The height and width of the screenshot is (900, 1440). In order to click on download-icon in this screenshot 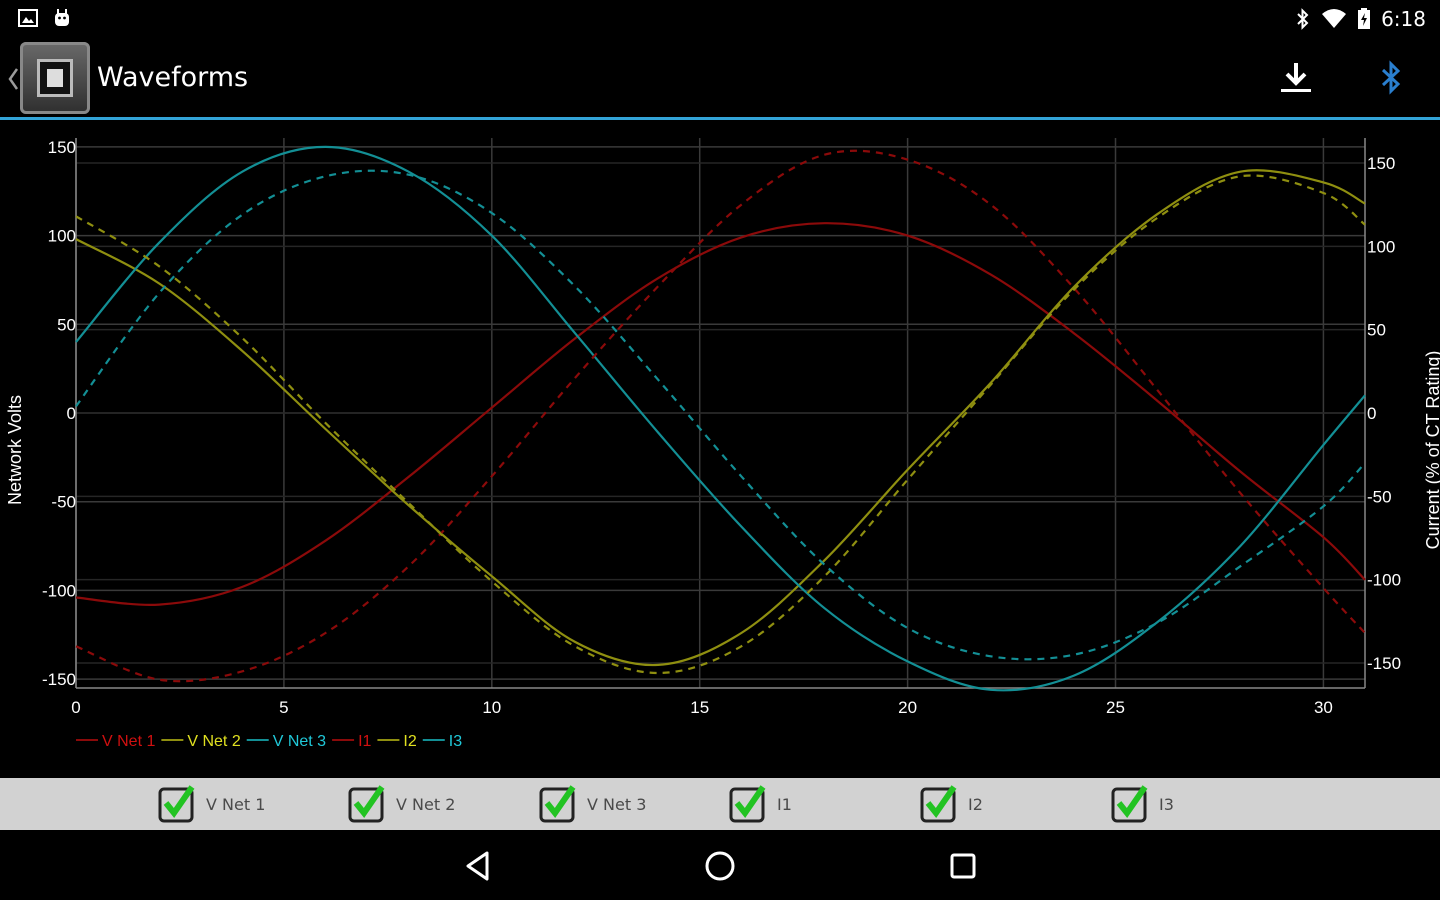, I will do `click(1296, 77)`.